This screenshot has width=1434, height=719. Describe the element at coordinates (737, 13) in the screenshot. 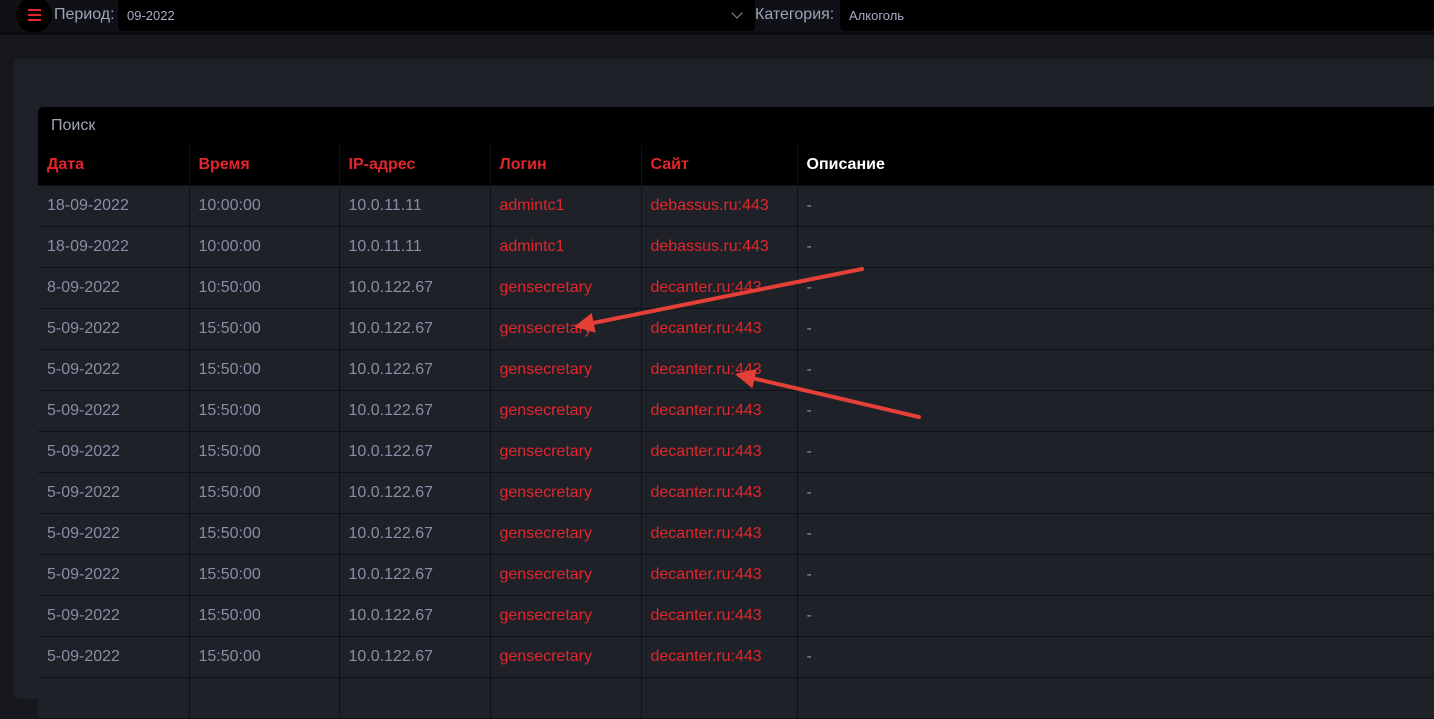

I see `chevron-down-icon` at that location.